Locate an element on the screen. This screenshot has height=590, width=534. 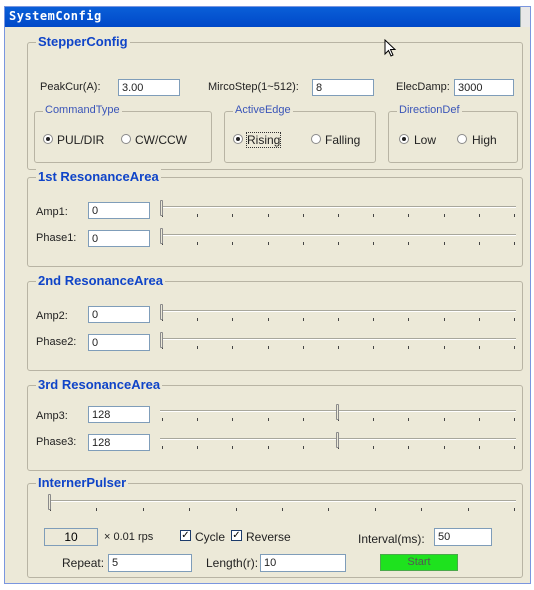
title-bar: SystemConfig is located at coordinates (267, 17).